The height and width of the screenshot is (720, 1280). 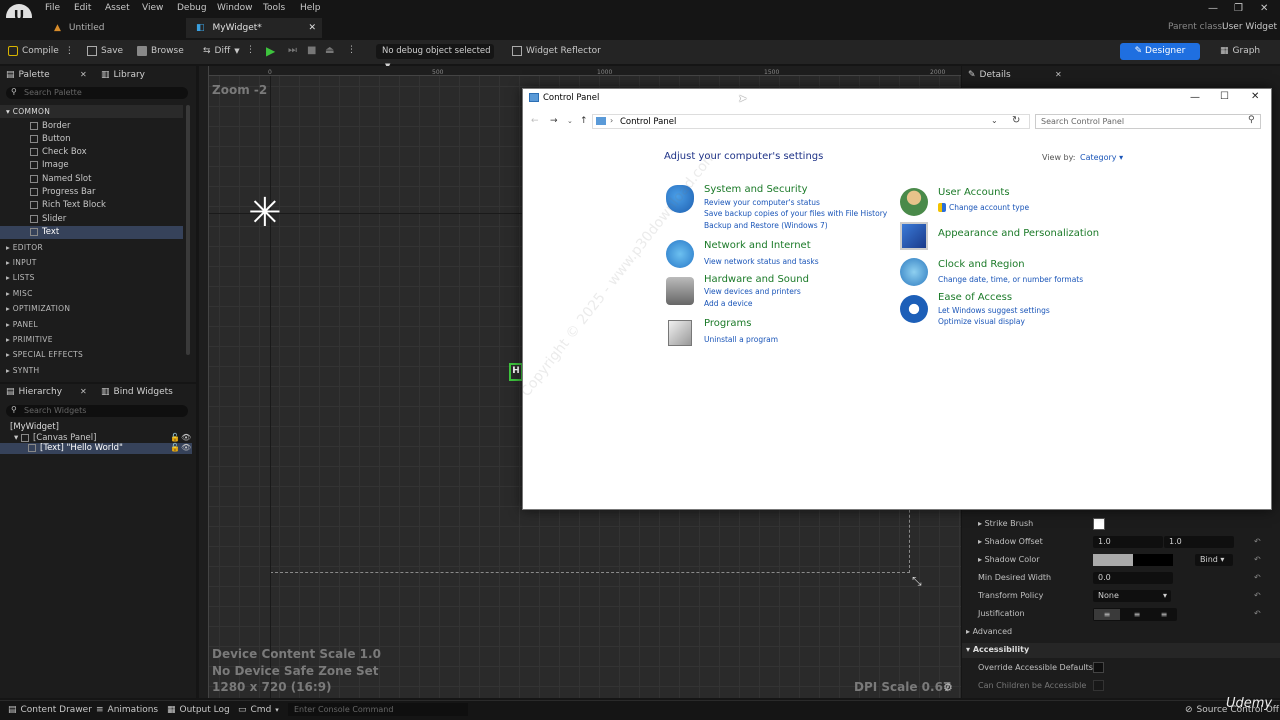 I want to click on cp-link-review-status: Review your computer's status, so click(x=762, y=202).